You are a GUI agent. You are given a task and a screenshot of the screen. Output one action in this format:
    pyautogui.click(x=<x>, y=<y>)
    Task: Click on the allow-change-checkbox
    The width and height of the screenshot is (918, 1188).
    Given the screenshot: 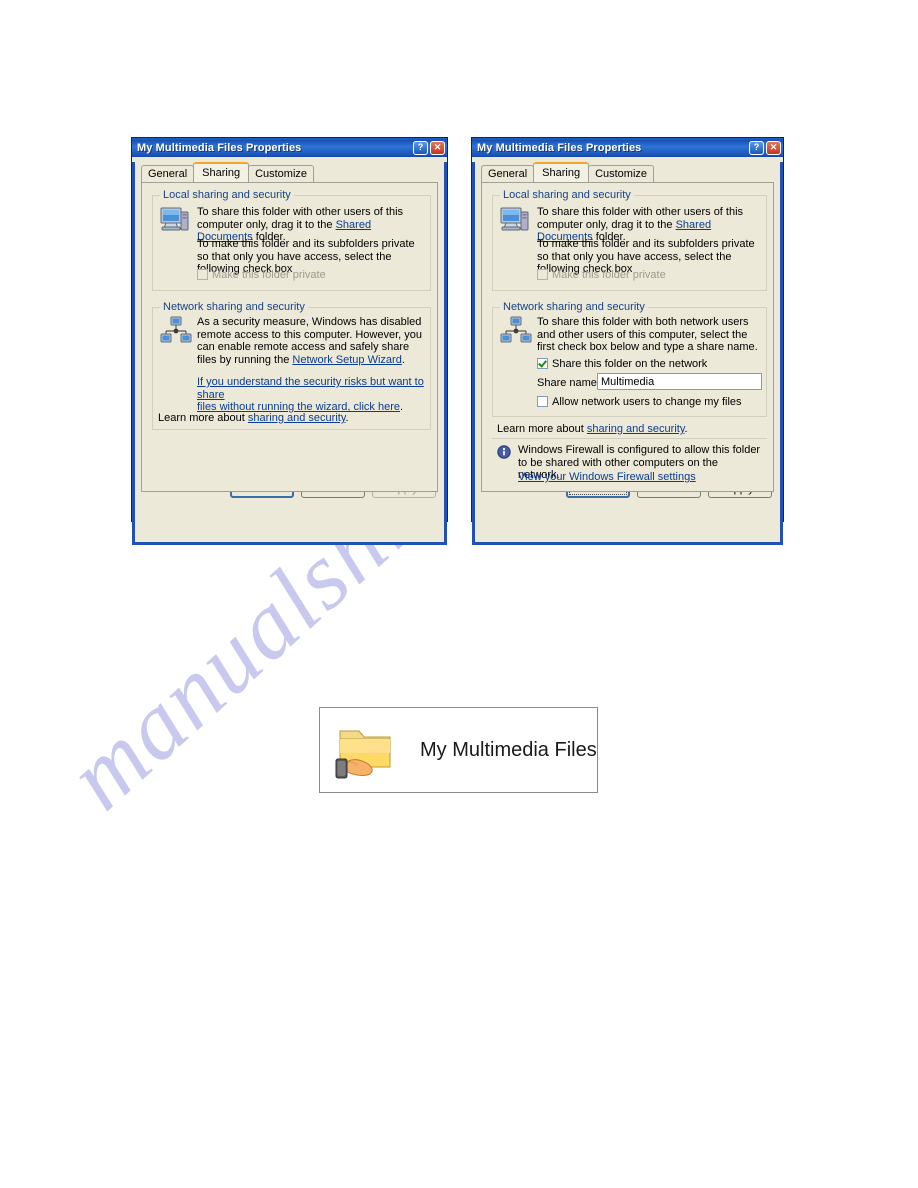 What is the action you would take?
    pyautogui.click(x=542, y=401)
    